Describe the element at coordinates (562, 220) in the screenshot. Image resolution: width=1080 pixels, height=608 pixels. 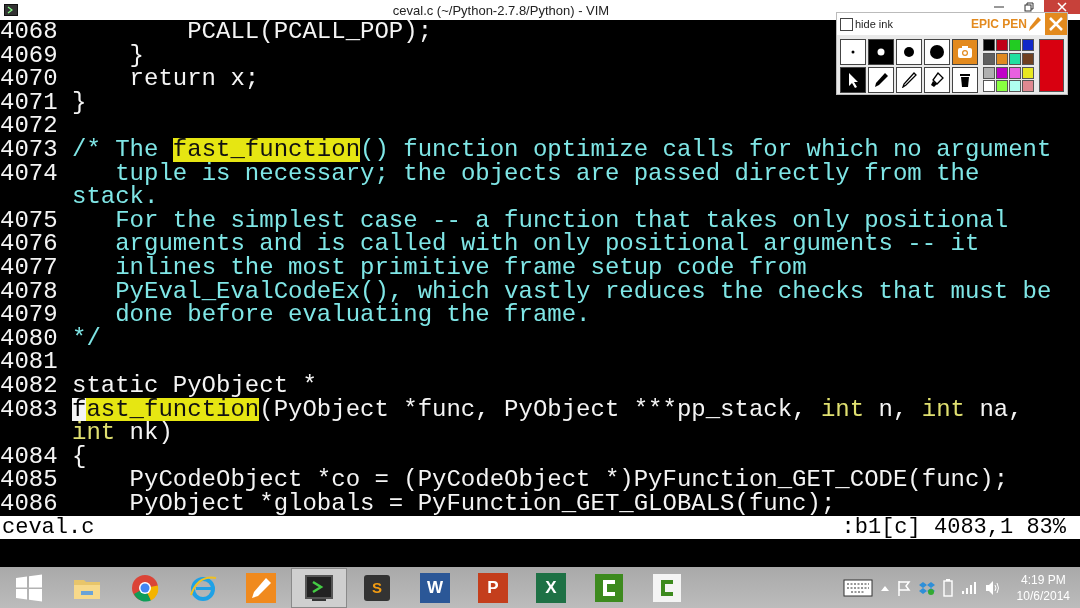
I see `comment-text: For the simplest case -- a function that takes only positional` at that location.